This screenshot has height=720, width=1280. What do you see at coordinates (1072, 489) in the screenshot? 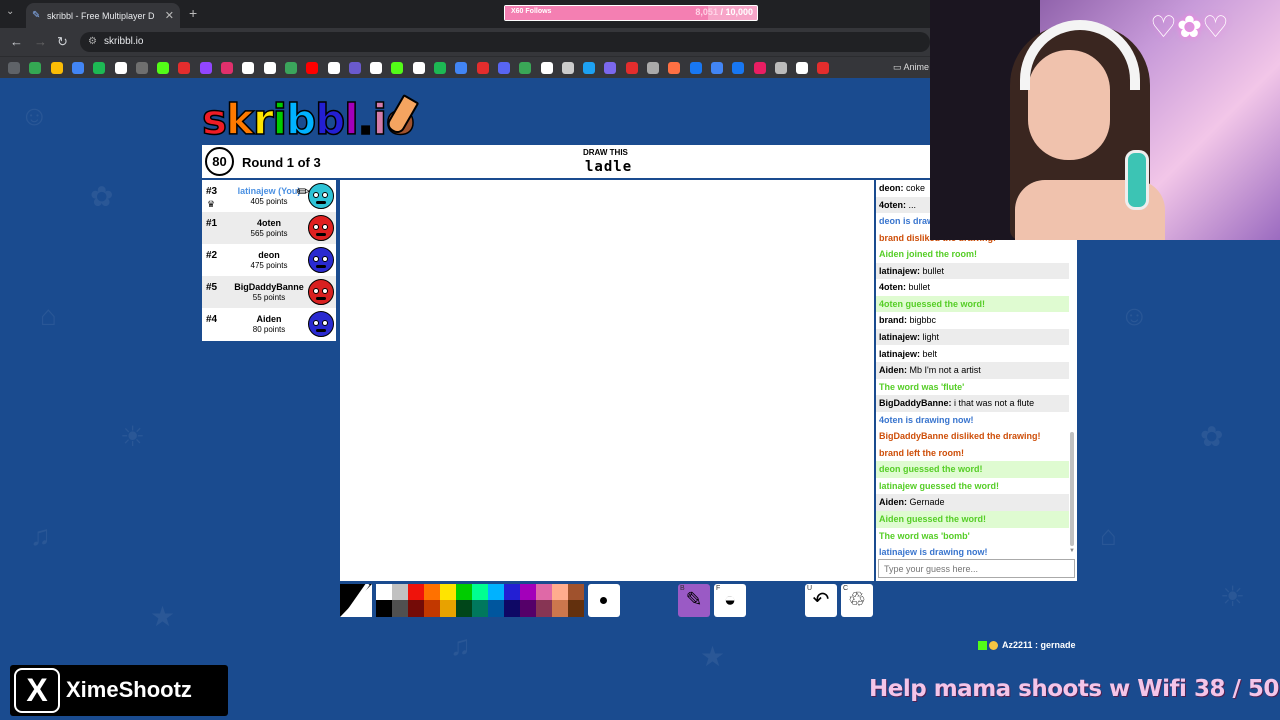
I see `chat-scrollbar` at bounding box center [1072, 489].